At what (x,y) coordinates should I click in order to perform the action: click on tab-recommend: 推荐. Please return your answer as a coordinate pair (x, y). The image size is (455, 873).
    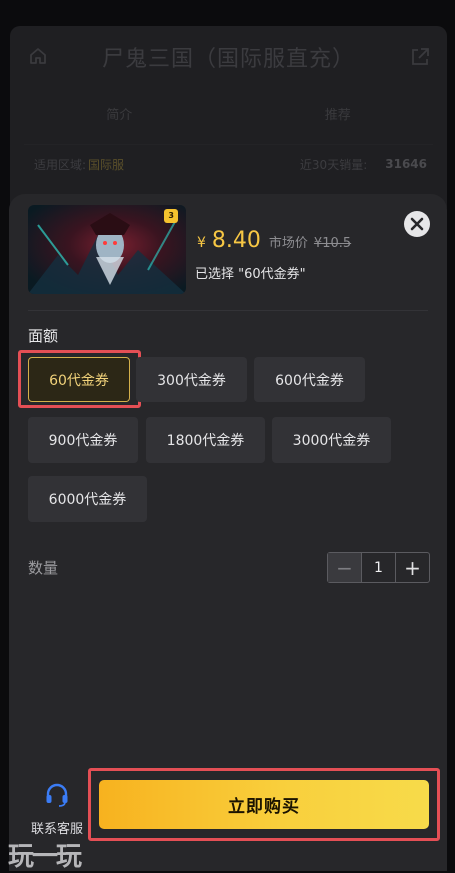
    Looking at the image, I should click on (337, 115).